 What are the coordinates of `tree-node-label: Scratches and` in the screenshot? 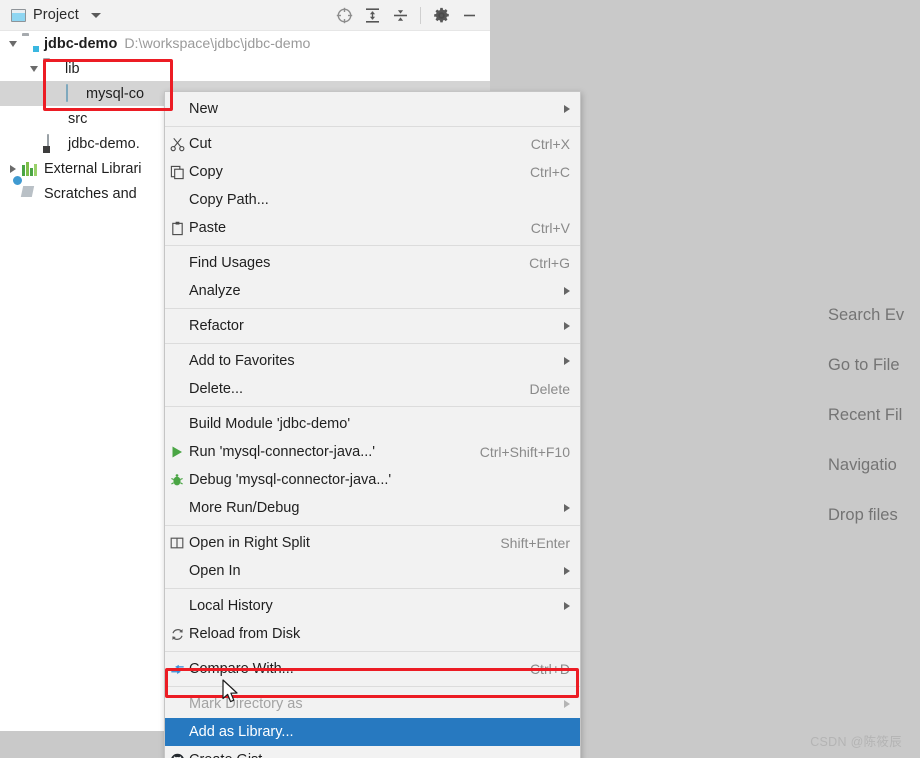 It's located at (90, 193).